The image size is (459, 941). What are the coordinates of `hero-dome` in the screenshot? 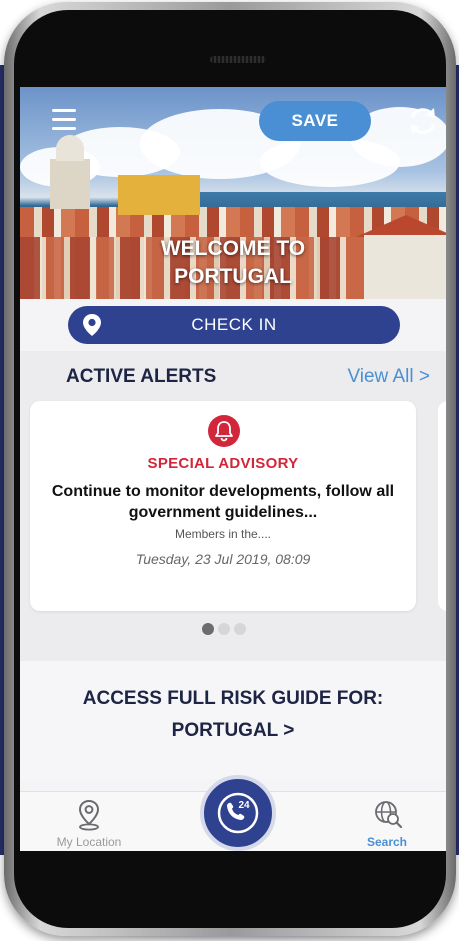 It's located at (70, 148).